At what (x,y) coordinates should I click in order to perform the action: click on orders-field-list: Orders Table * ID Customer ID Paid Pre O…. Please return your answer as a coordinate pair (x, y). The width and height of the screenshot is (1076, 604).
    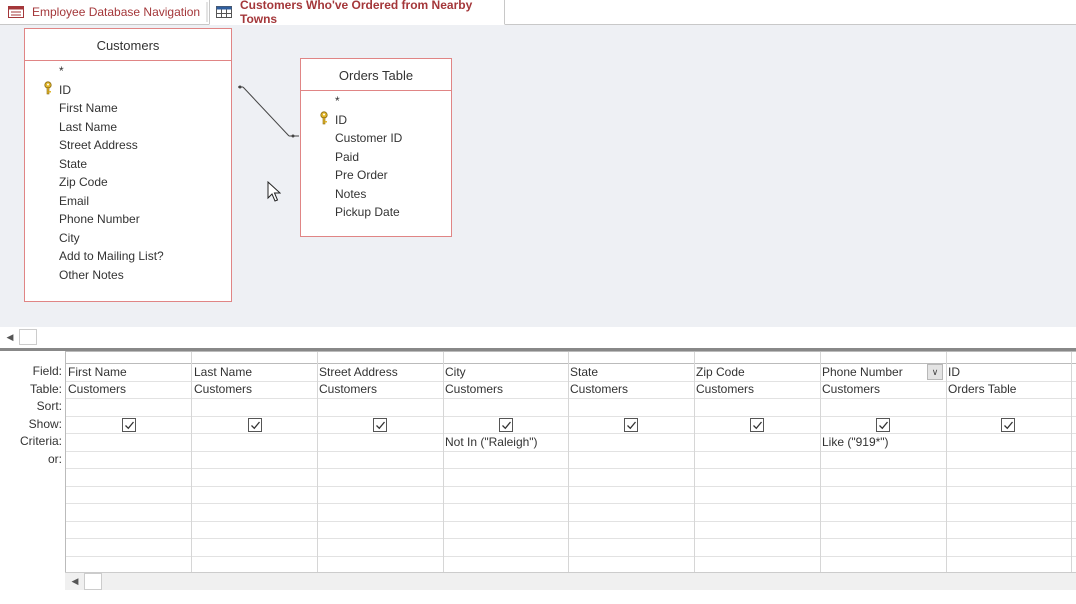
    Looking at the image, I should click on (376, 147).